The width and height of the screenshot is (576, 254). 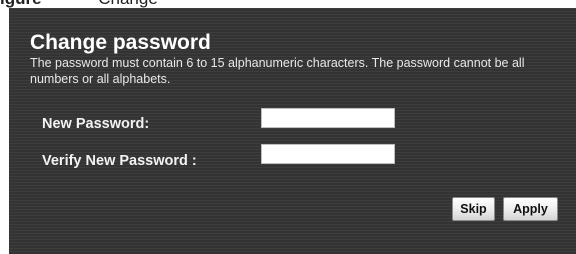 I want to click on verify-new-password-label: Verify New Password :, so click(x=119, y=161).